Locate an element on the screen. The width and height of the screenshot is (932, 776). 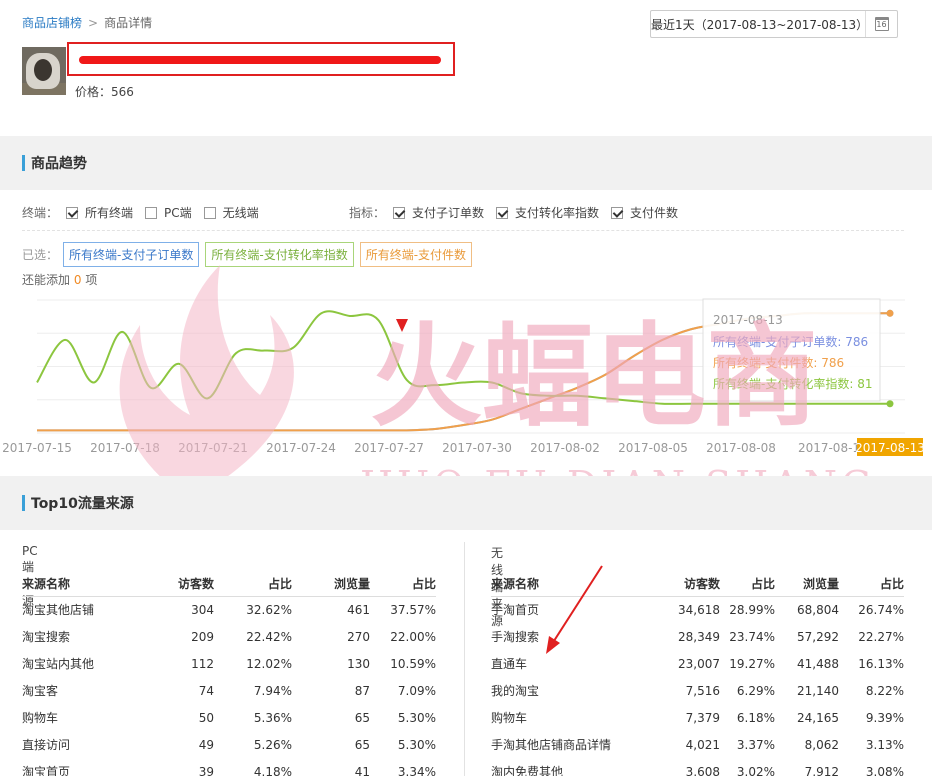
chart-x-tick-label: 2017-07-15 is located at coordinates (37, 448).